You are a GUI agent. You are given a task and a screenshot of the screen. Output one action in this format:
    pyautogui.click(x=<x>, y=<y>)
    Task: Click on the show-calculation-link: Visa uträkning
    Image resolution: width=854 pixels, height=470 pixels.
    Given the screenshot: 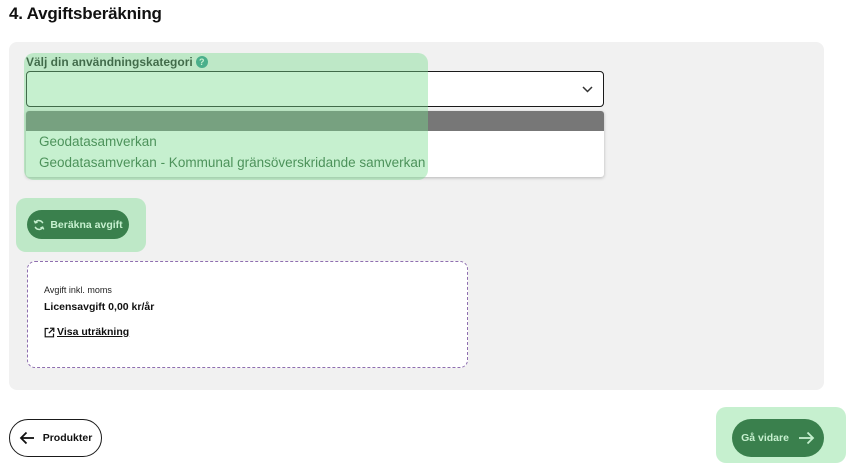 What is the action you would take?
    pyautogui.click(x=86, y=332)
    